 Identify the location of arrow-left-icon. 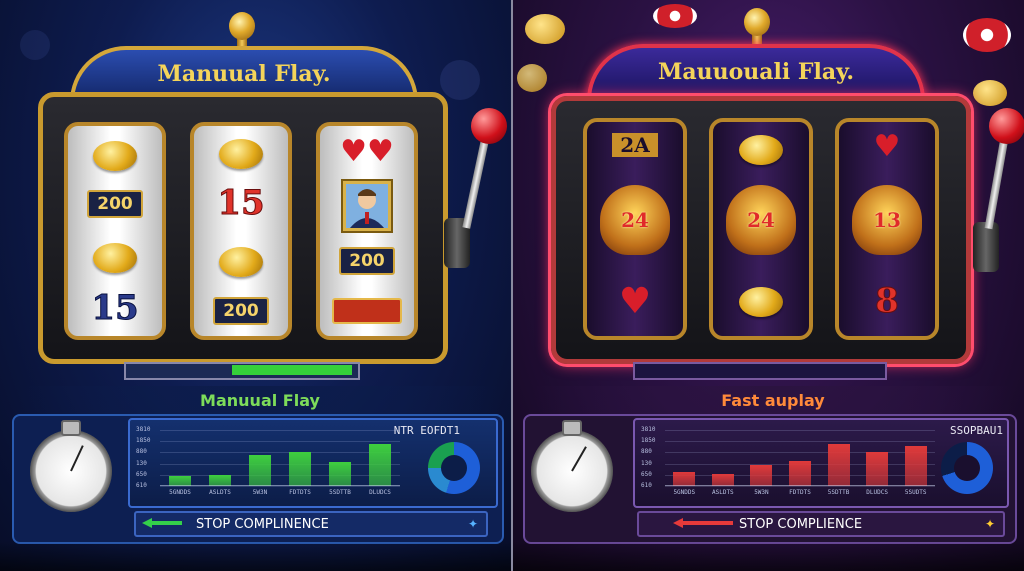
(703, 523).